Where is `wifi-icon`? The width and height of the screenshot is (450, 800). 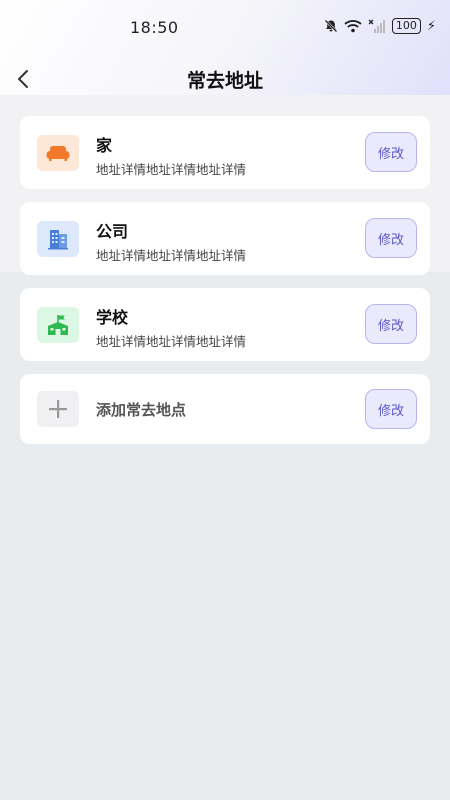
wifi-icon is located at coordinates (353, 26).